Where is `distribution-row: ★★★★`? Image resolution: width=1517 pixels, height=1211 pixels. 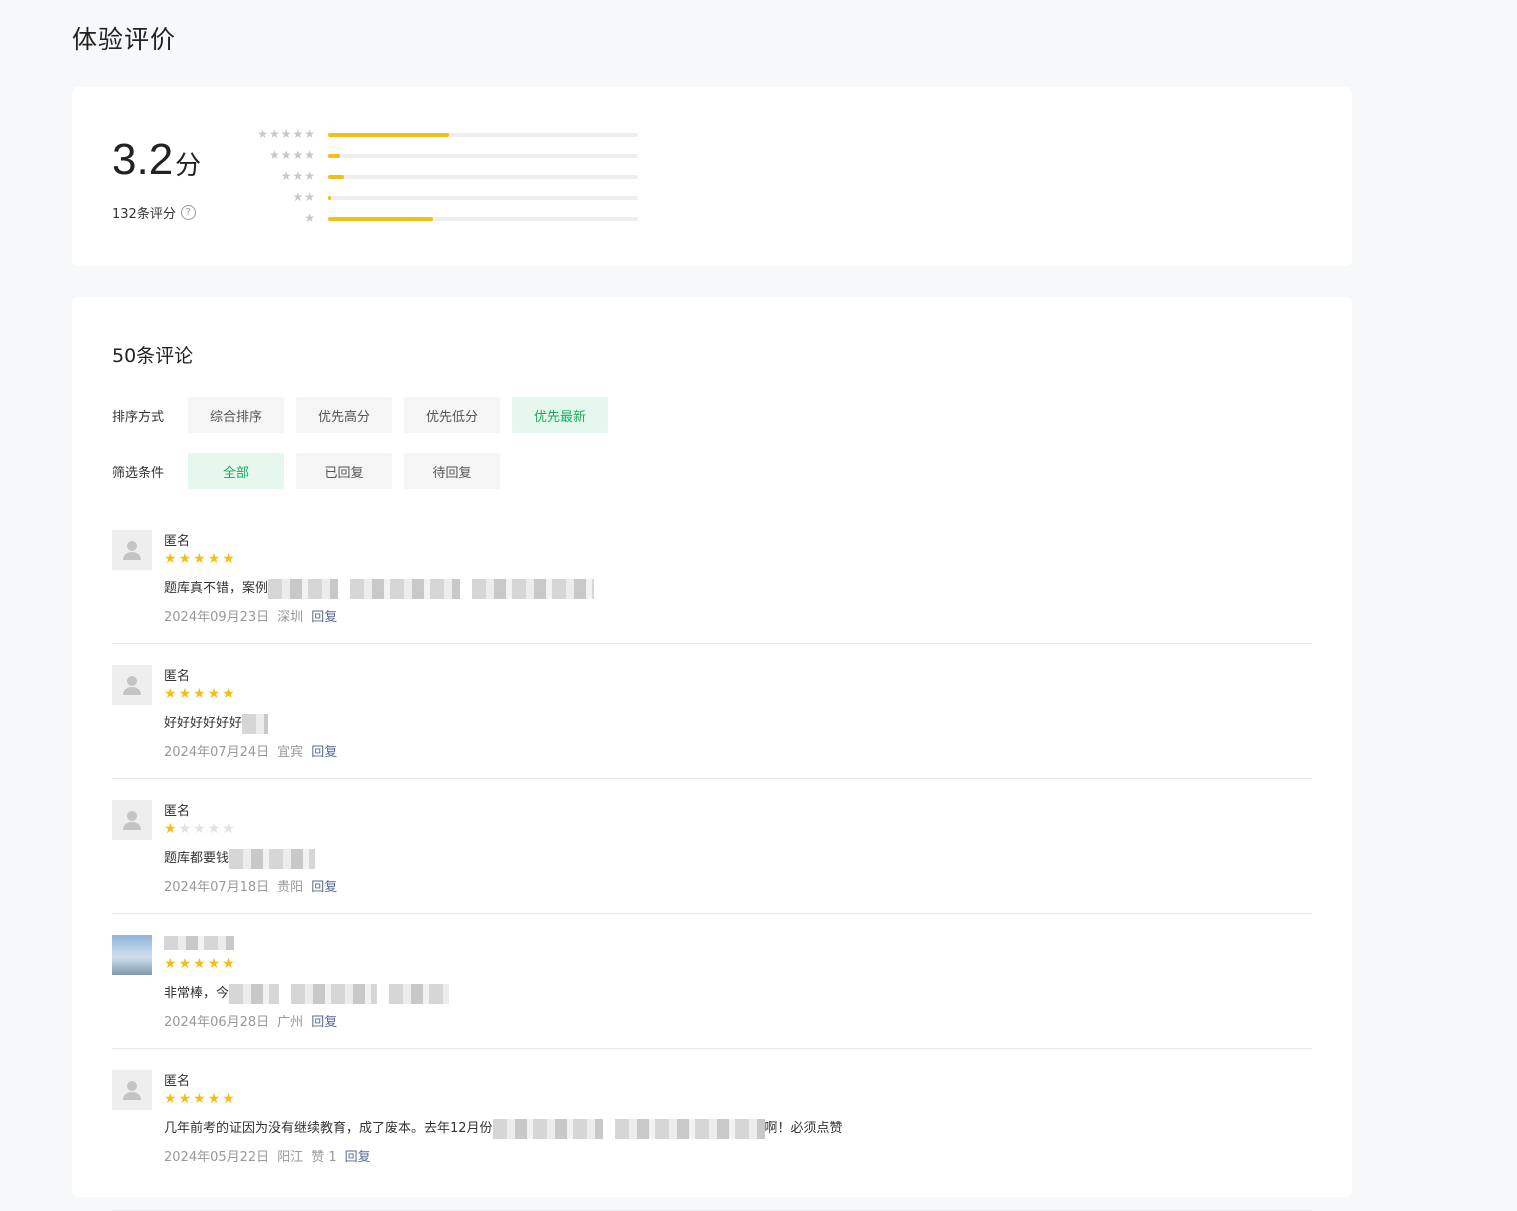 distribution-row: ★★★★ is located at coordinates (440, 158).